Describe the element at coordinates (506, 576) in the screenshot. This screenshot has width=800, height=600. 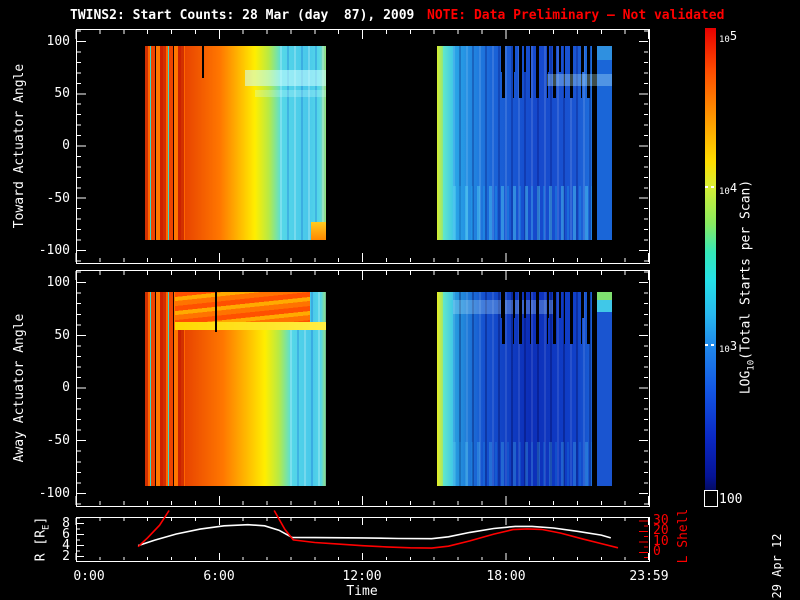
I see `xtick-label: 18:00` at that location.